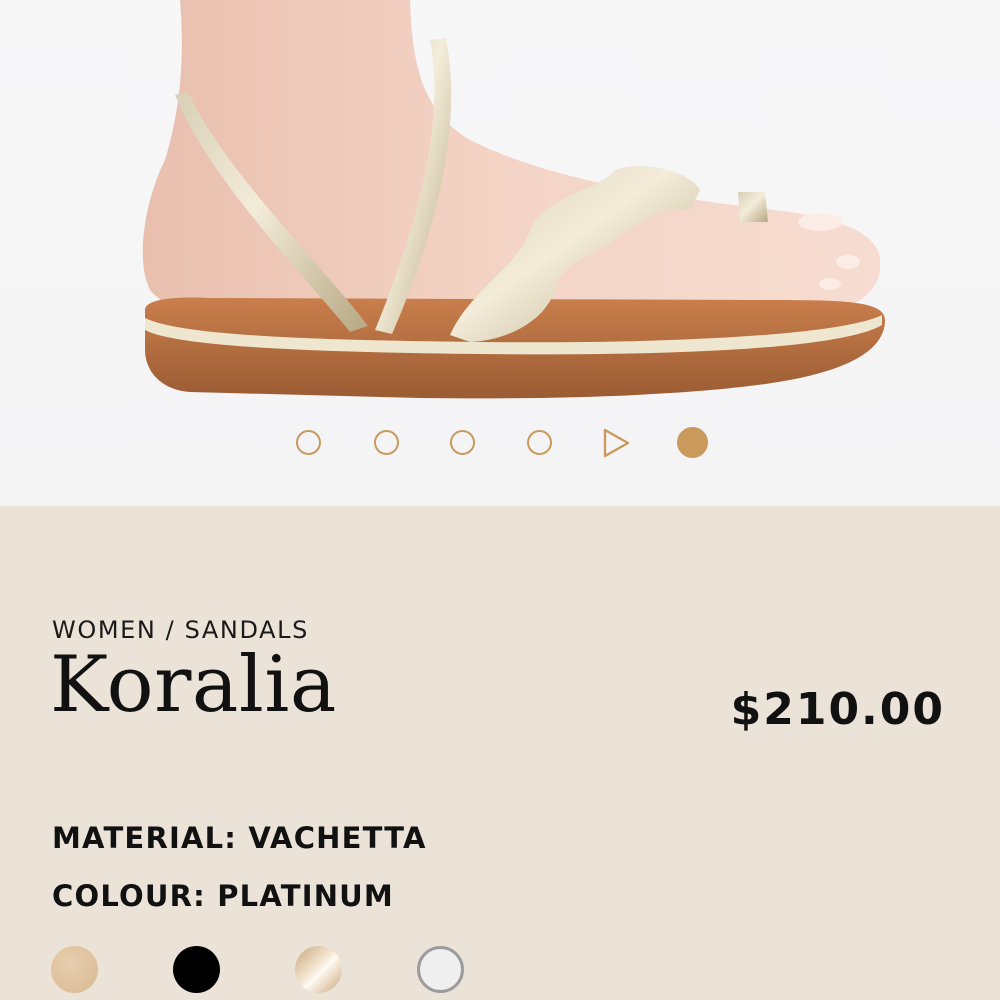 This screenshot has width=1000, height=1000. Describe the element at coordinates (837, 709) in the screenshot. I see `product-price: $210.00` at that location.